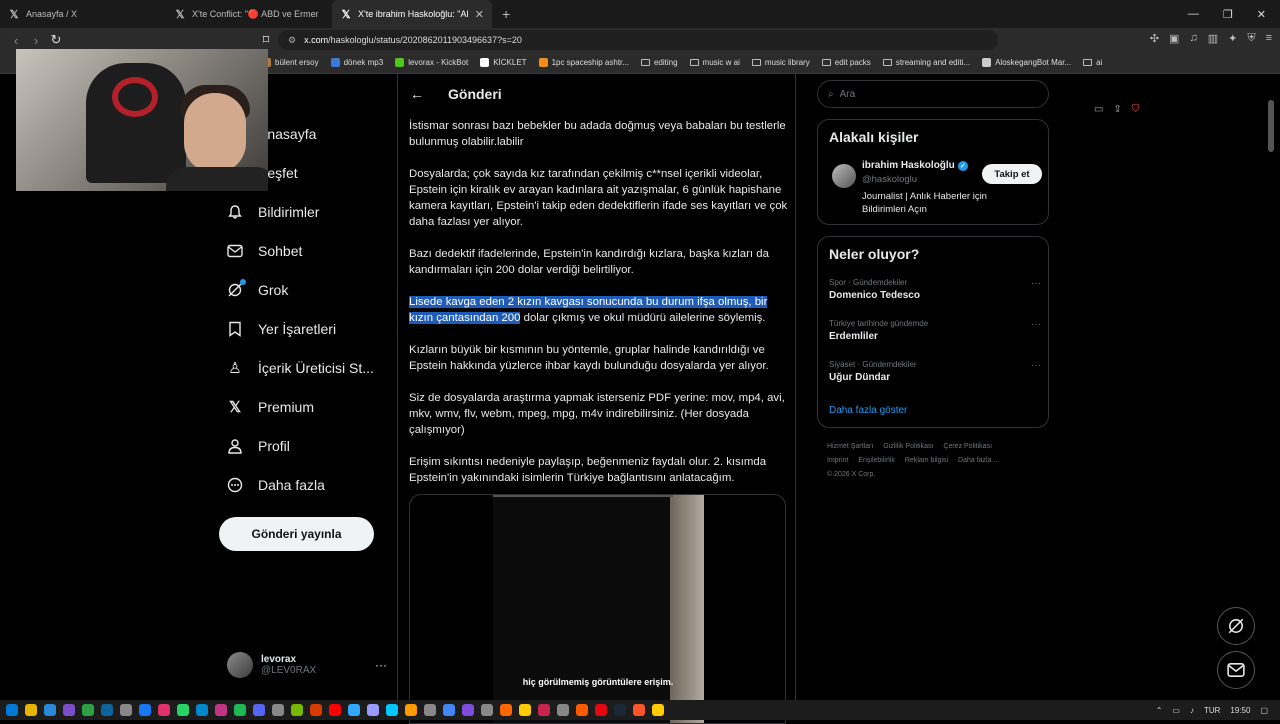 This screenshot has width=1280, height=724. Describe the element at coordinates (1174, 38) in the screenshot. I see `wallet-icon: ▣` at that location.